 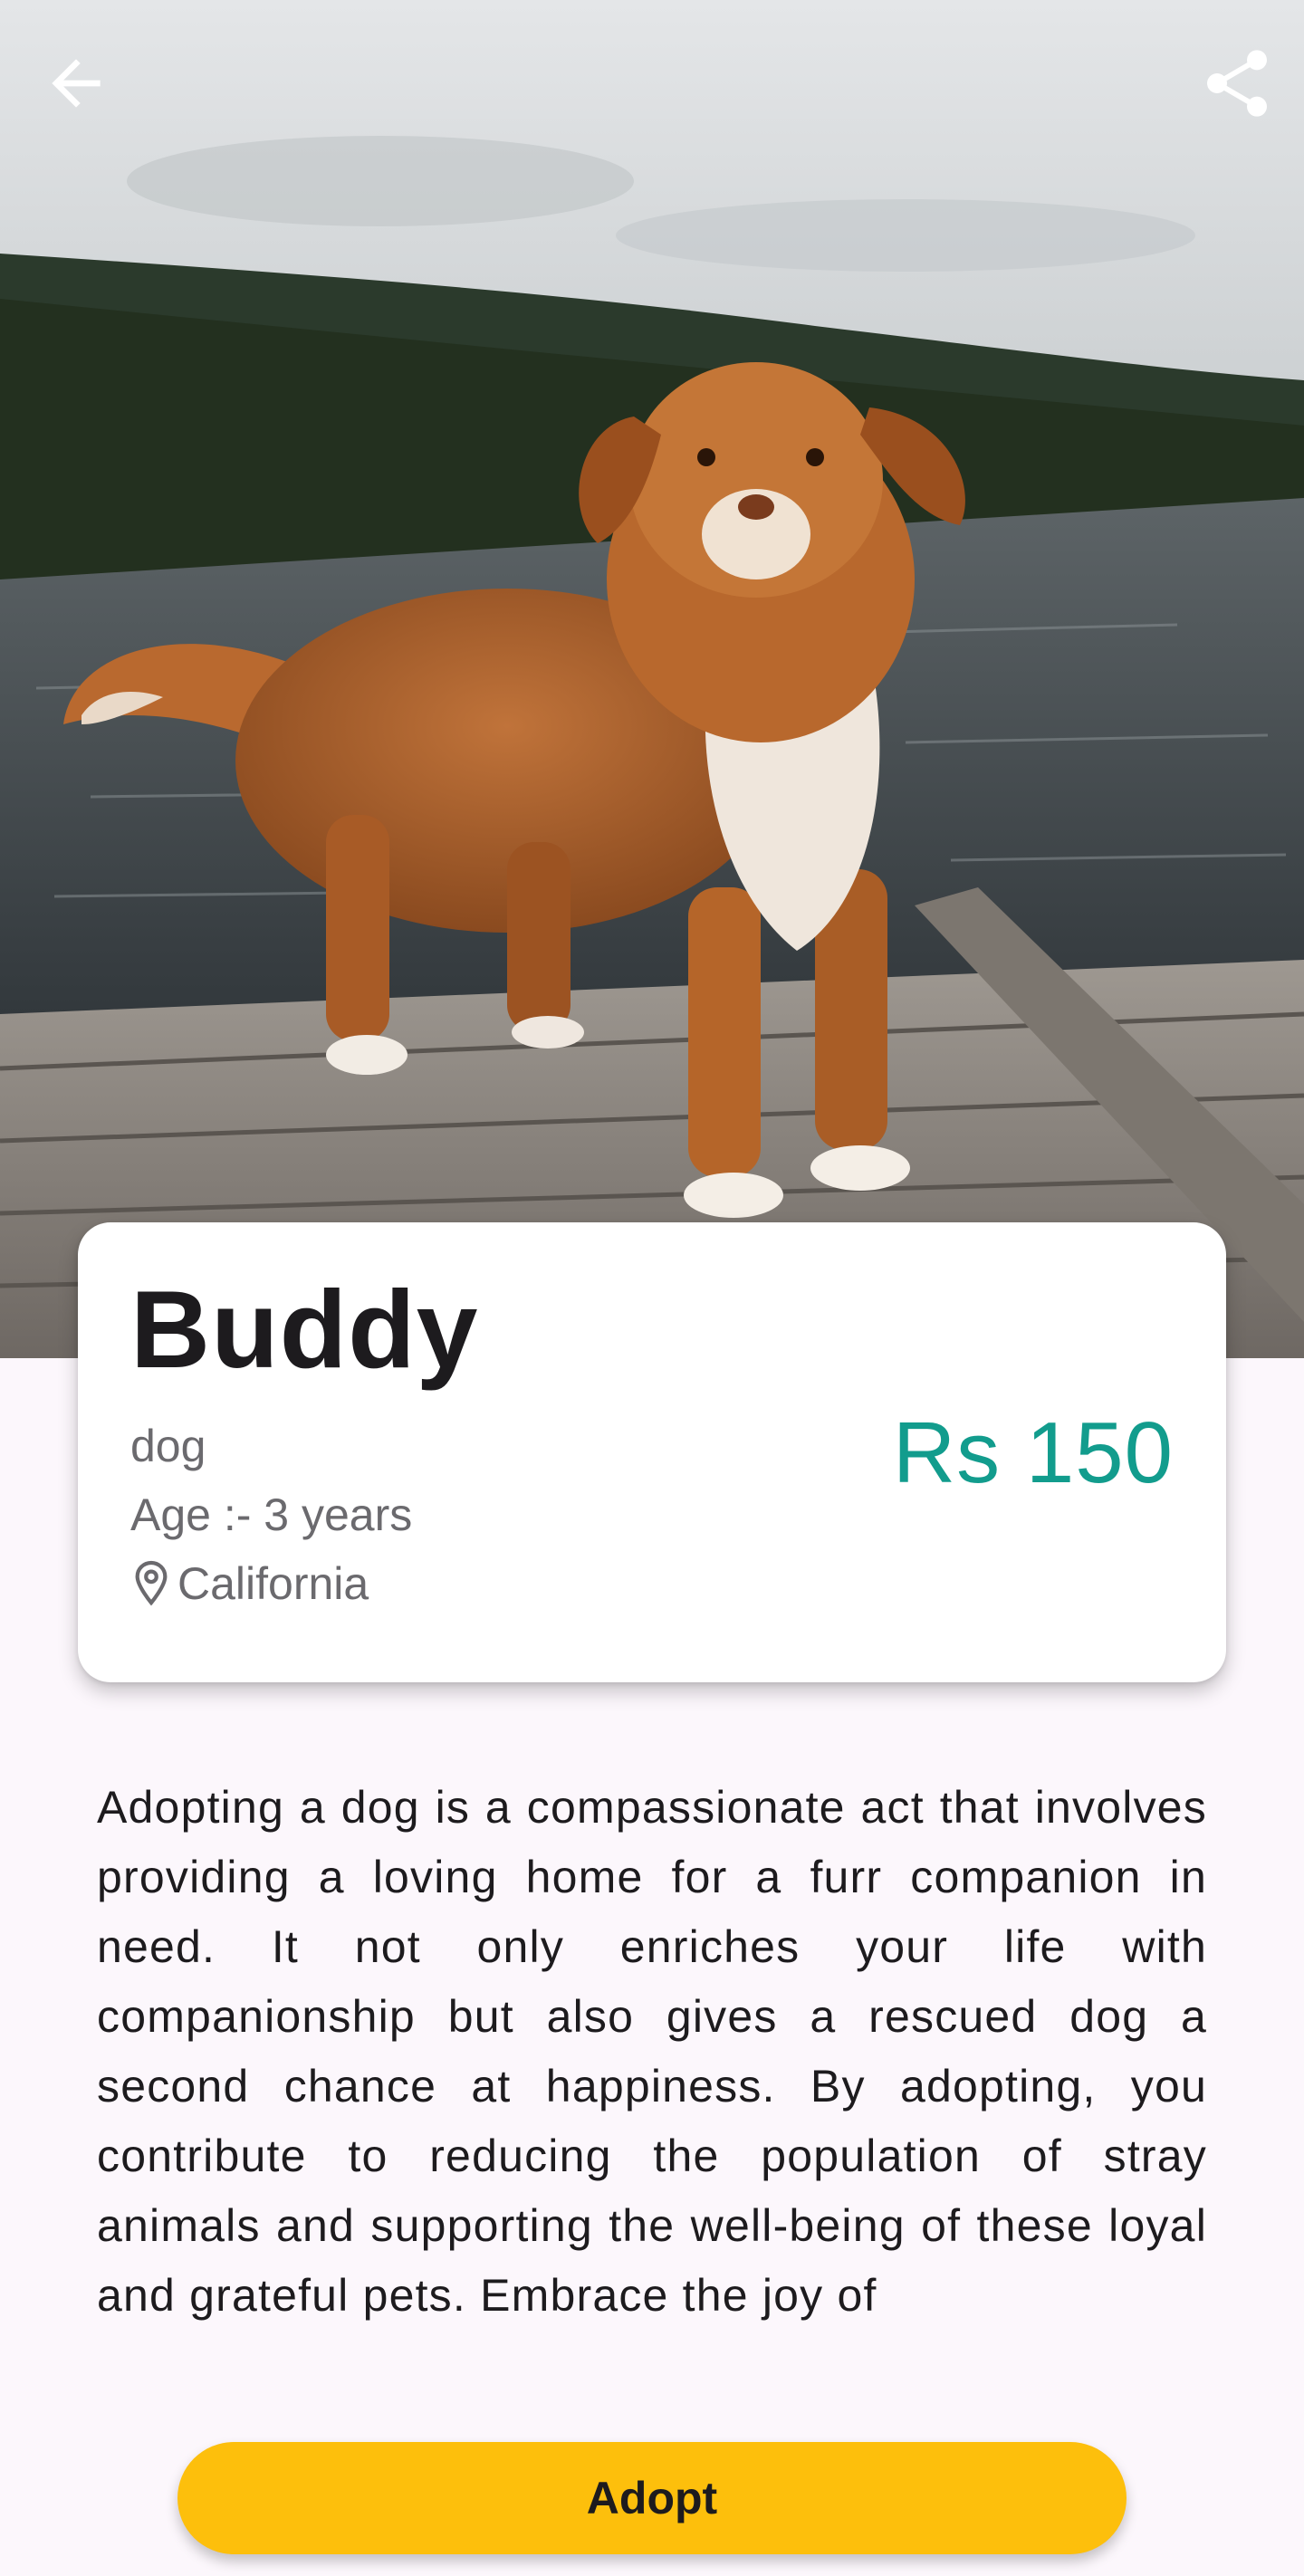 I want to click on adopt-button: Adopt, so click(x=652, y=2498).